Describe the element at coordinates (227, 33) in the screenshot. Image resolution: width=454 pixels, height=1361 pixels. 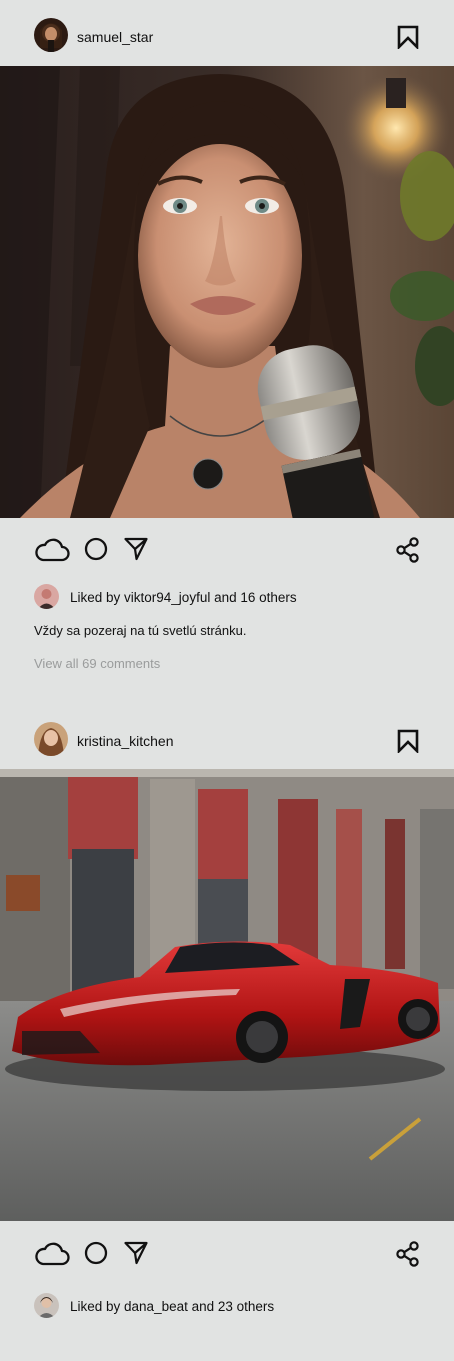
I see `post-header: samuel_star` at that location.